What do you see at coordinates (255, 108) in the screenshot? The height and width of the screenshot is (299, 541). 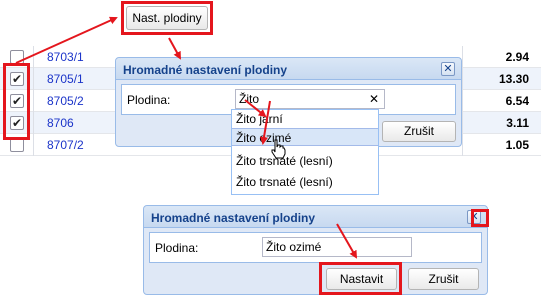 I see `arrow-to-input` at bounding box center [255, 108].